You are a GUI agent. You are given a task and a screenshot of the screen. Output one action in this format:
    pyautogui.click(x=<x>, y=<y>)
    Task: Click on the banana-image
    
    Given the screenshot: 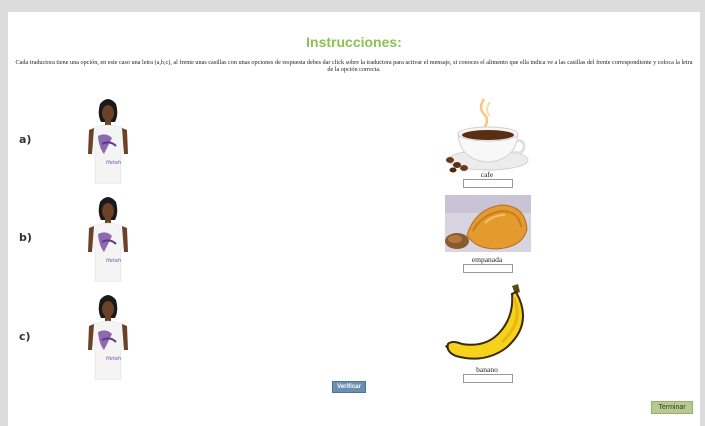 What is the action you would take?
    pyautogui.click(x=484, y=322)
    